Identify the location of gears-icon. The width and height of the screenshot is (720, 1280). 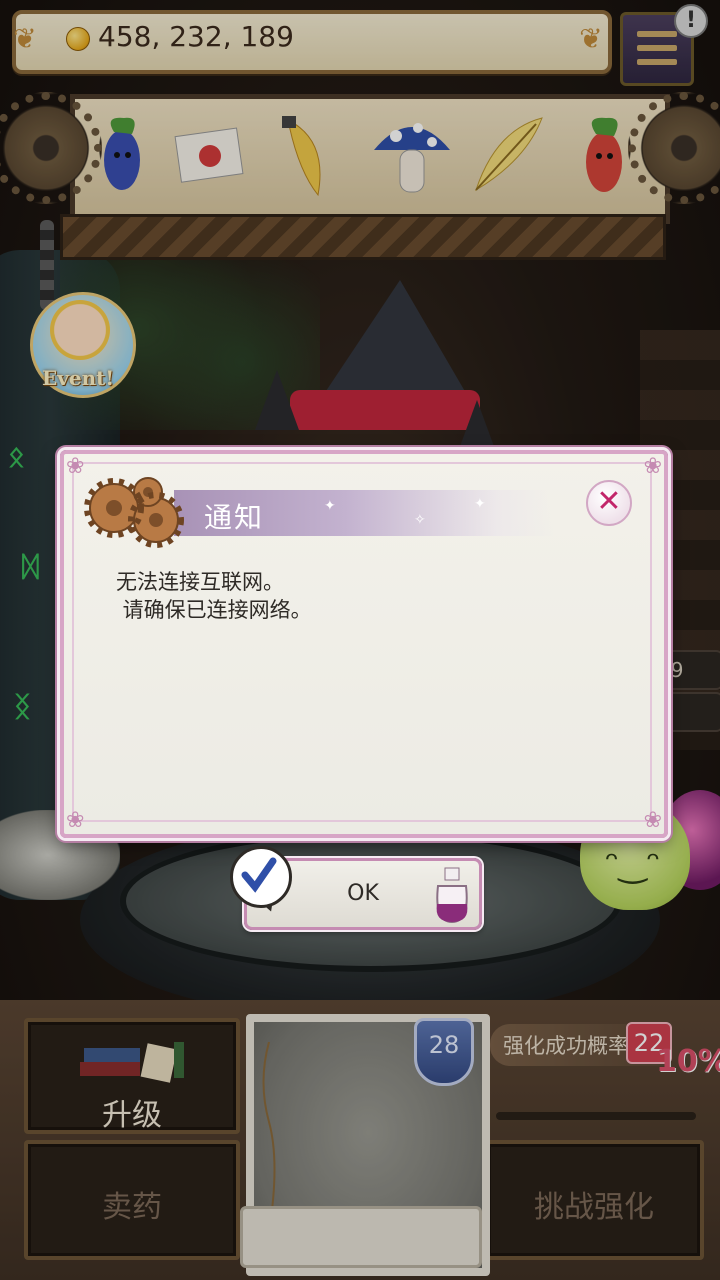
(134, 512).